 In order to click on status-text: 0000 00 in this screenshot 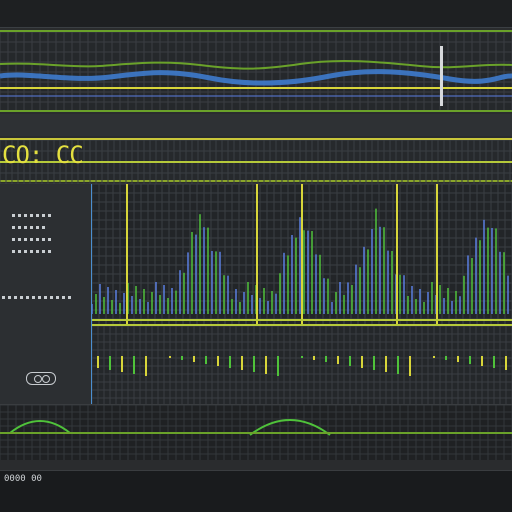, I will do `click(23, 479)`.